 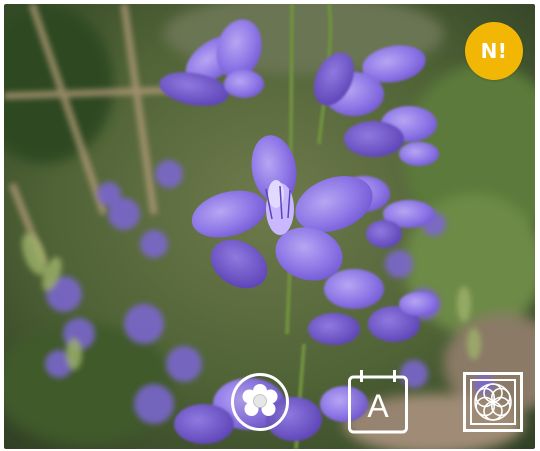 I want to click on flower-of-life-icon, so click(x=493, y=402).